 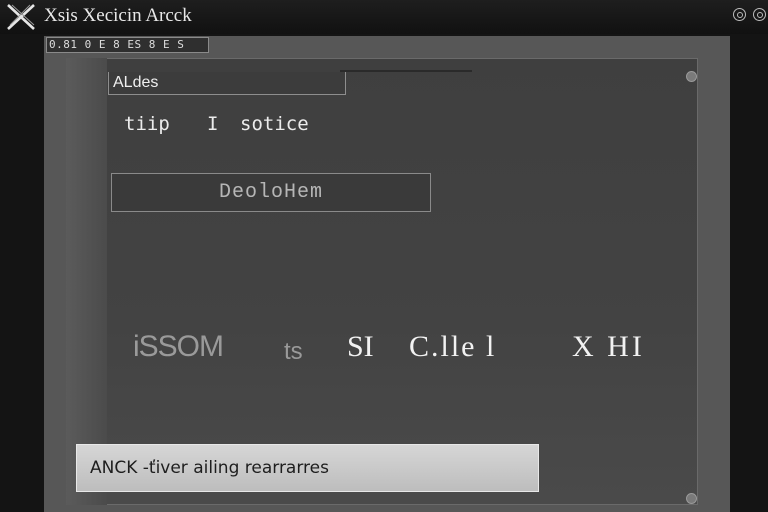 I want to click on caption-right: sotice, so click(x=274, y=124).